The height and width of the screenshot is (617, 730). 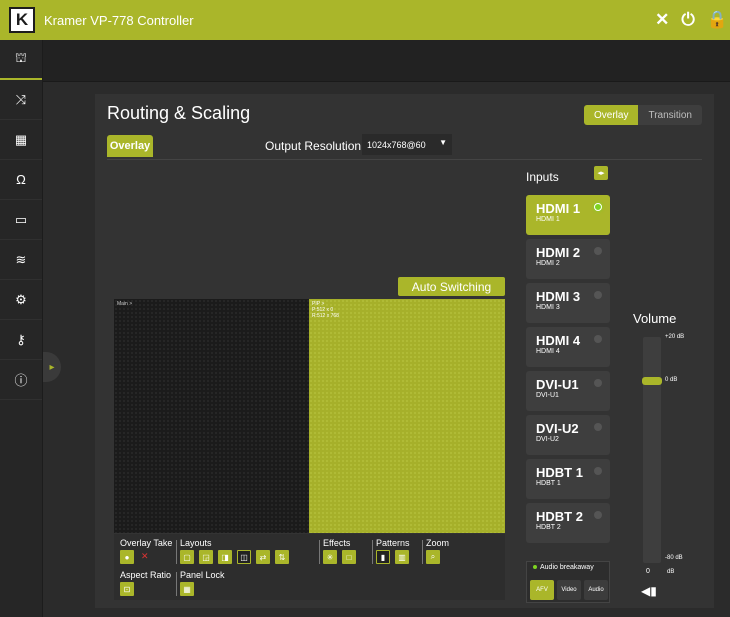 I want to click on layouts-group: Layouts ▢ ◲ ◨ ◫ ⇄ ⇅, so click(x=237, y=551).